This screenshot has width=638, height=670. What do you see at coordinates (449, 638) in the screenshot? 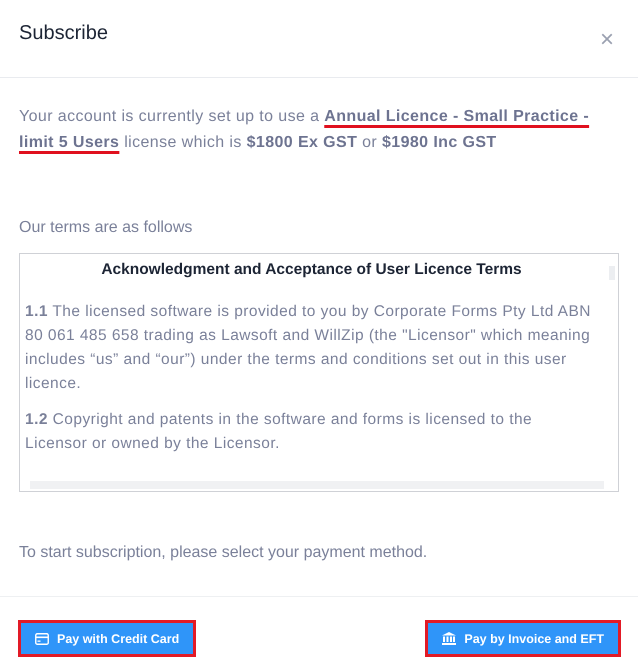
I see `bank-icon` at bounding box center [449, 638].